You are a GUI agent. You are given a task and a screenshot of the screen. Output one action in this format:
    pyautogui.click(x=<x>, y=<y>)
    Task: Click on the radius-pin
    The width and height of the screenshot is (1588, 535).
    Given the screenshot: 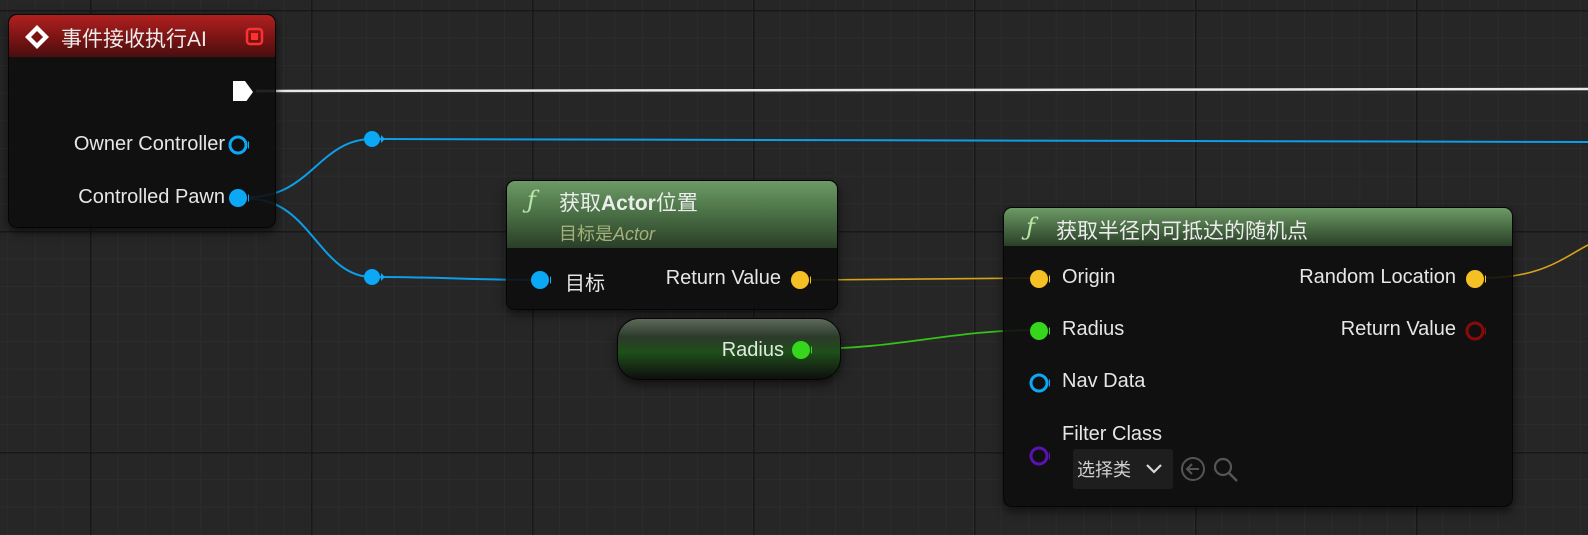 What is the action you would take?
    pyautogui.click(x=1039, y=331)
    